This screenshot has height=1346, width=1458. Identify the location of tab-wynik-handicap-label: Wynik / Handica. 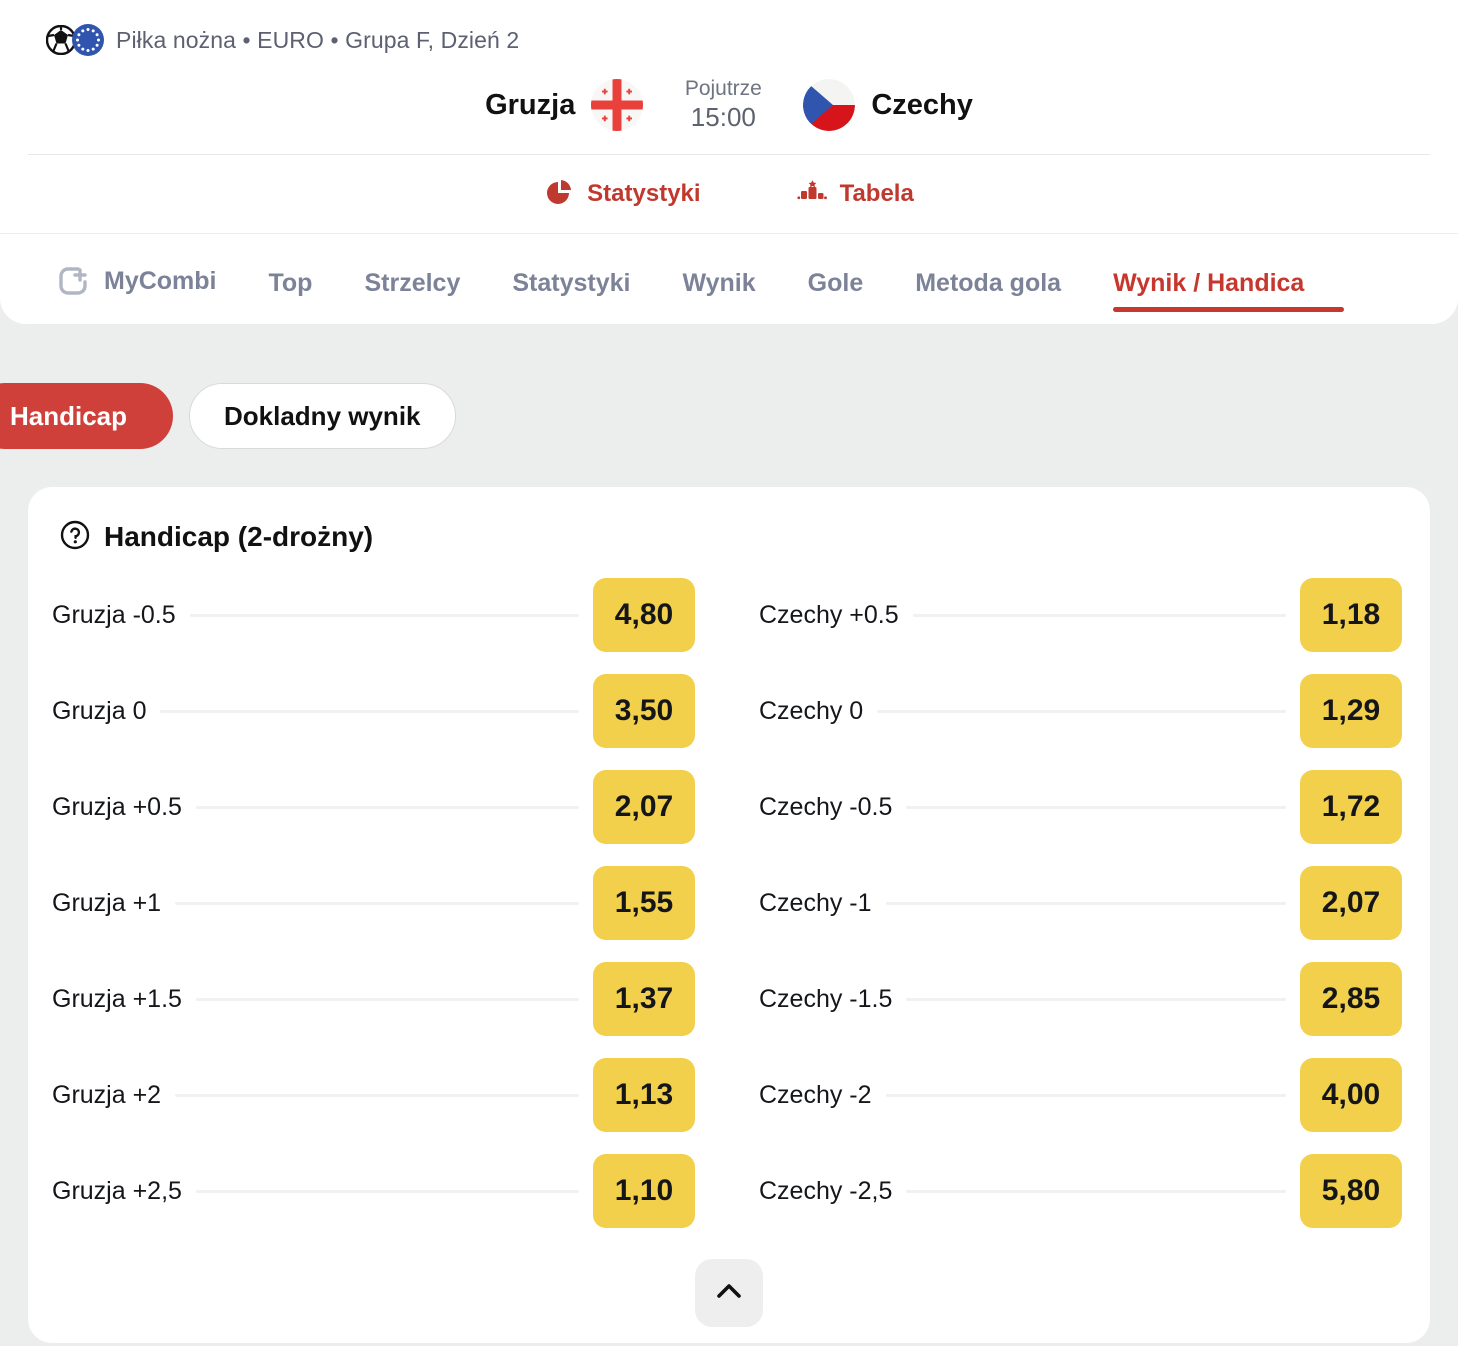
(1209, 283).